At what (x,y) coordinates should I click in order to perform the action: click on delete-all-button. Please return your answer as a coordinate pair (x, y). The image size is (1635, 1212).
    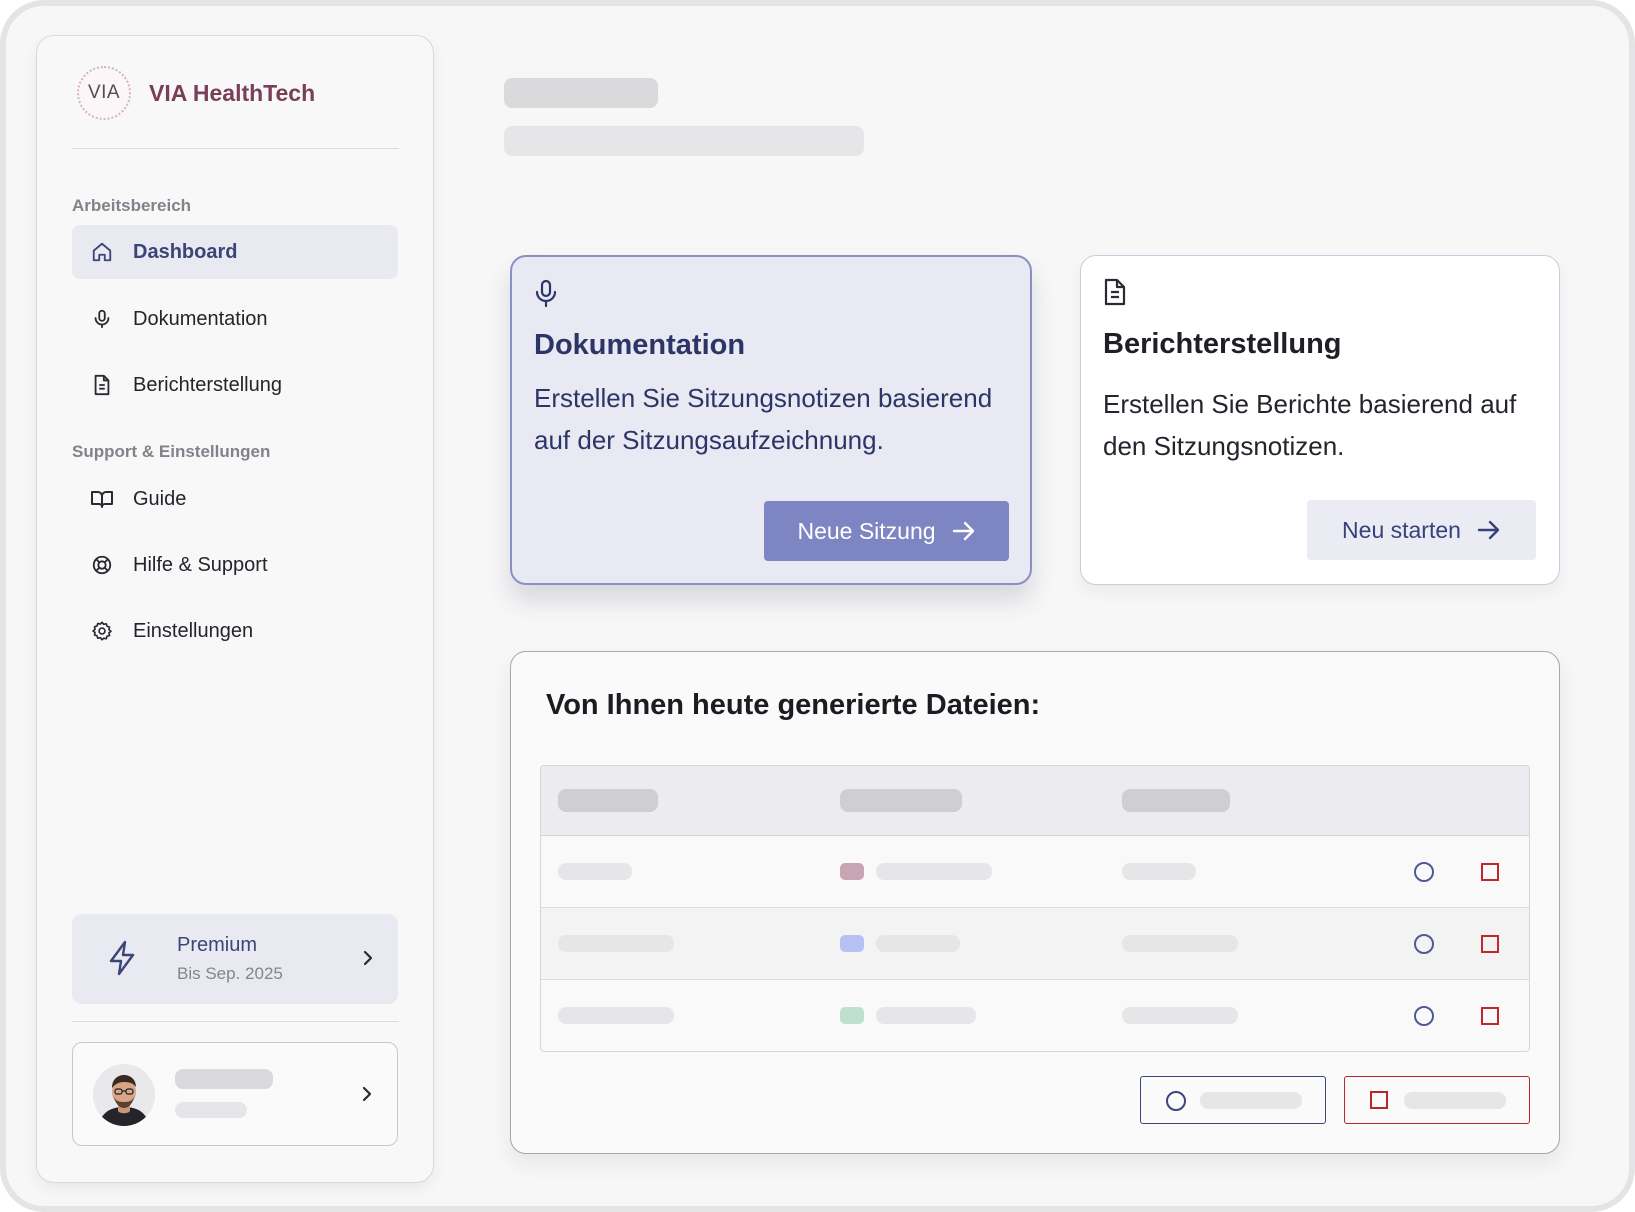
    Looking at the image, I should click on (1437, 1100).